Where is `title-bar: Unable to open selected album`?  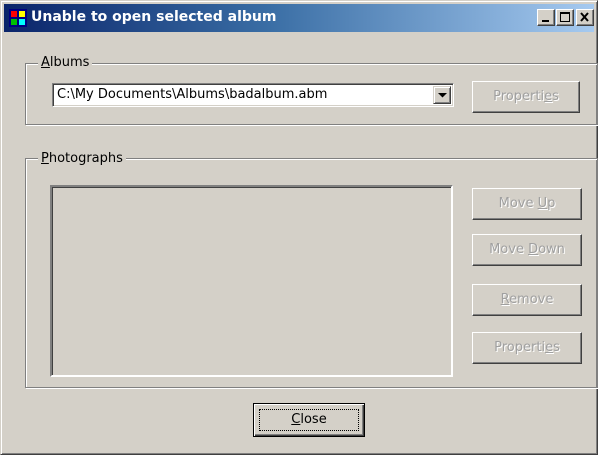
title-bar: Unable to open selected album is located at coordinates (299, 18).